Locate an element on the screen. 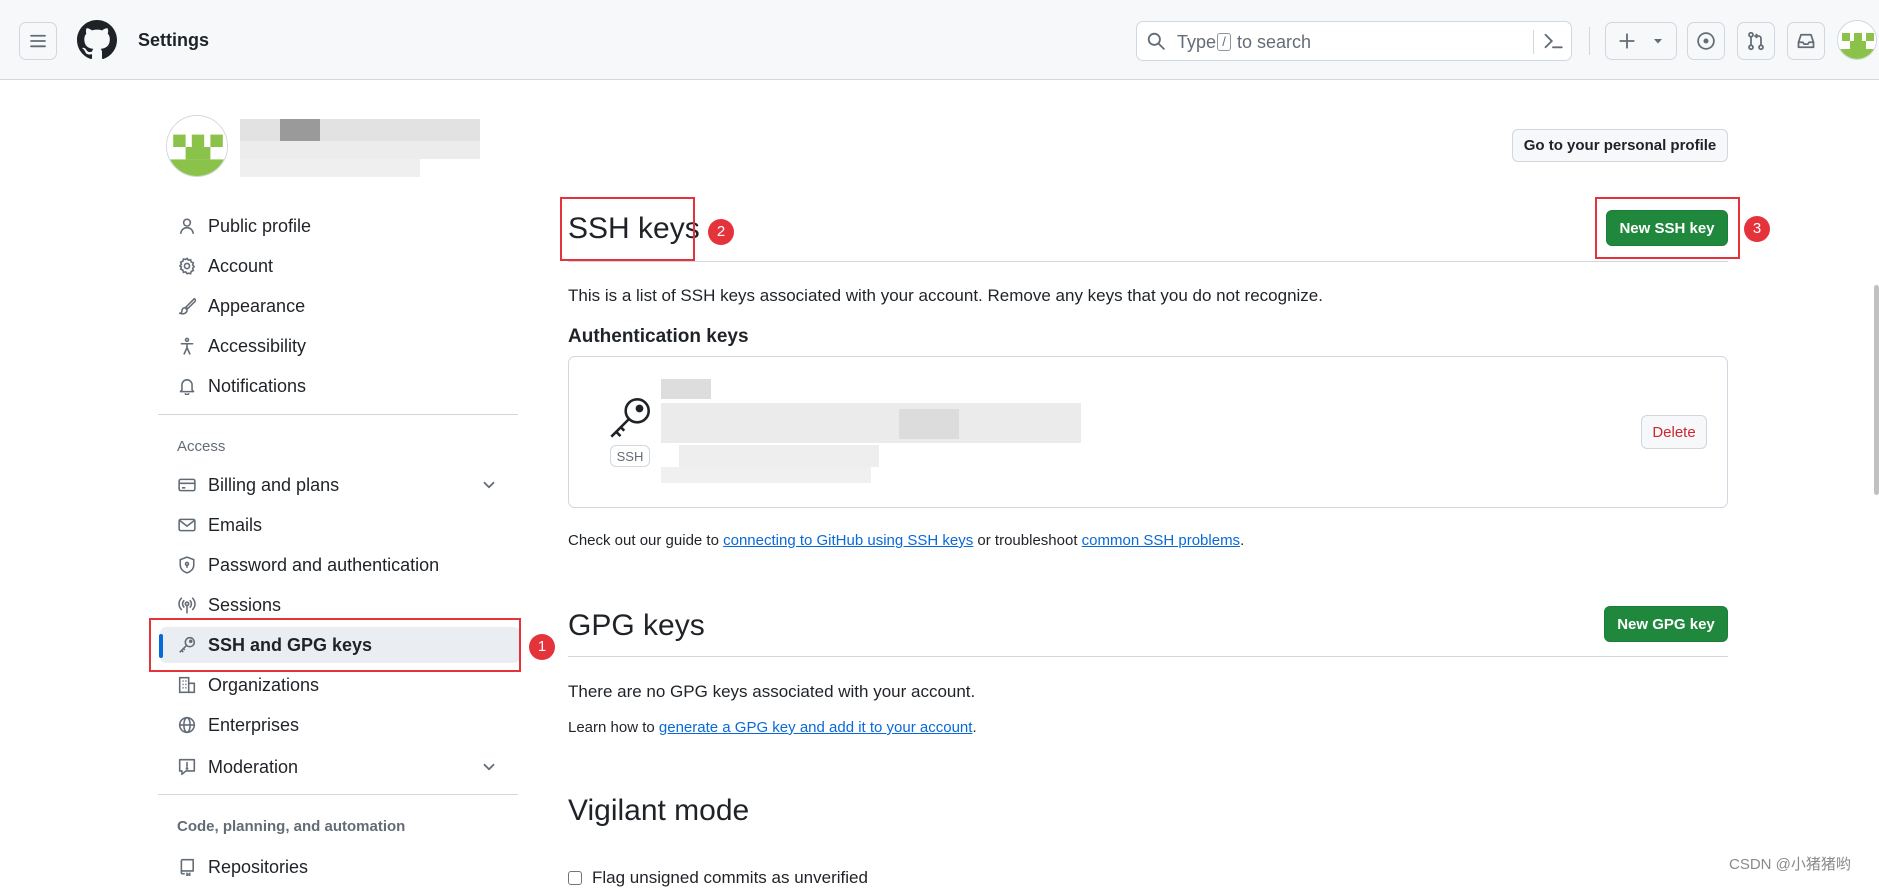 This screenshot has height=888, width=1879. search-placeholder-suffix: to search is located at coordinates (1274, 42).